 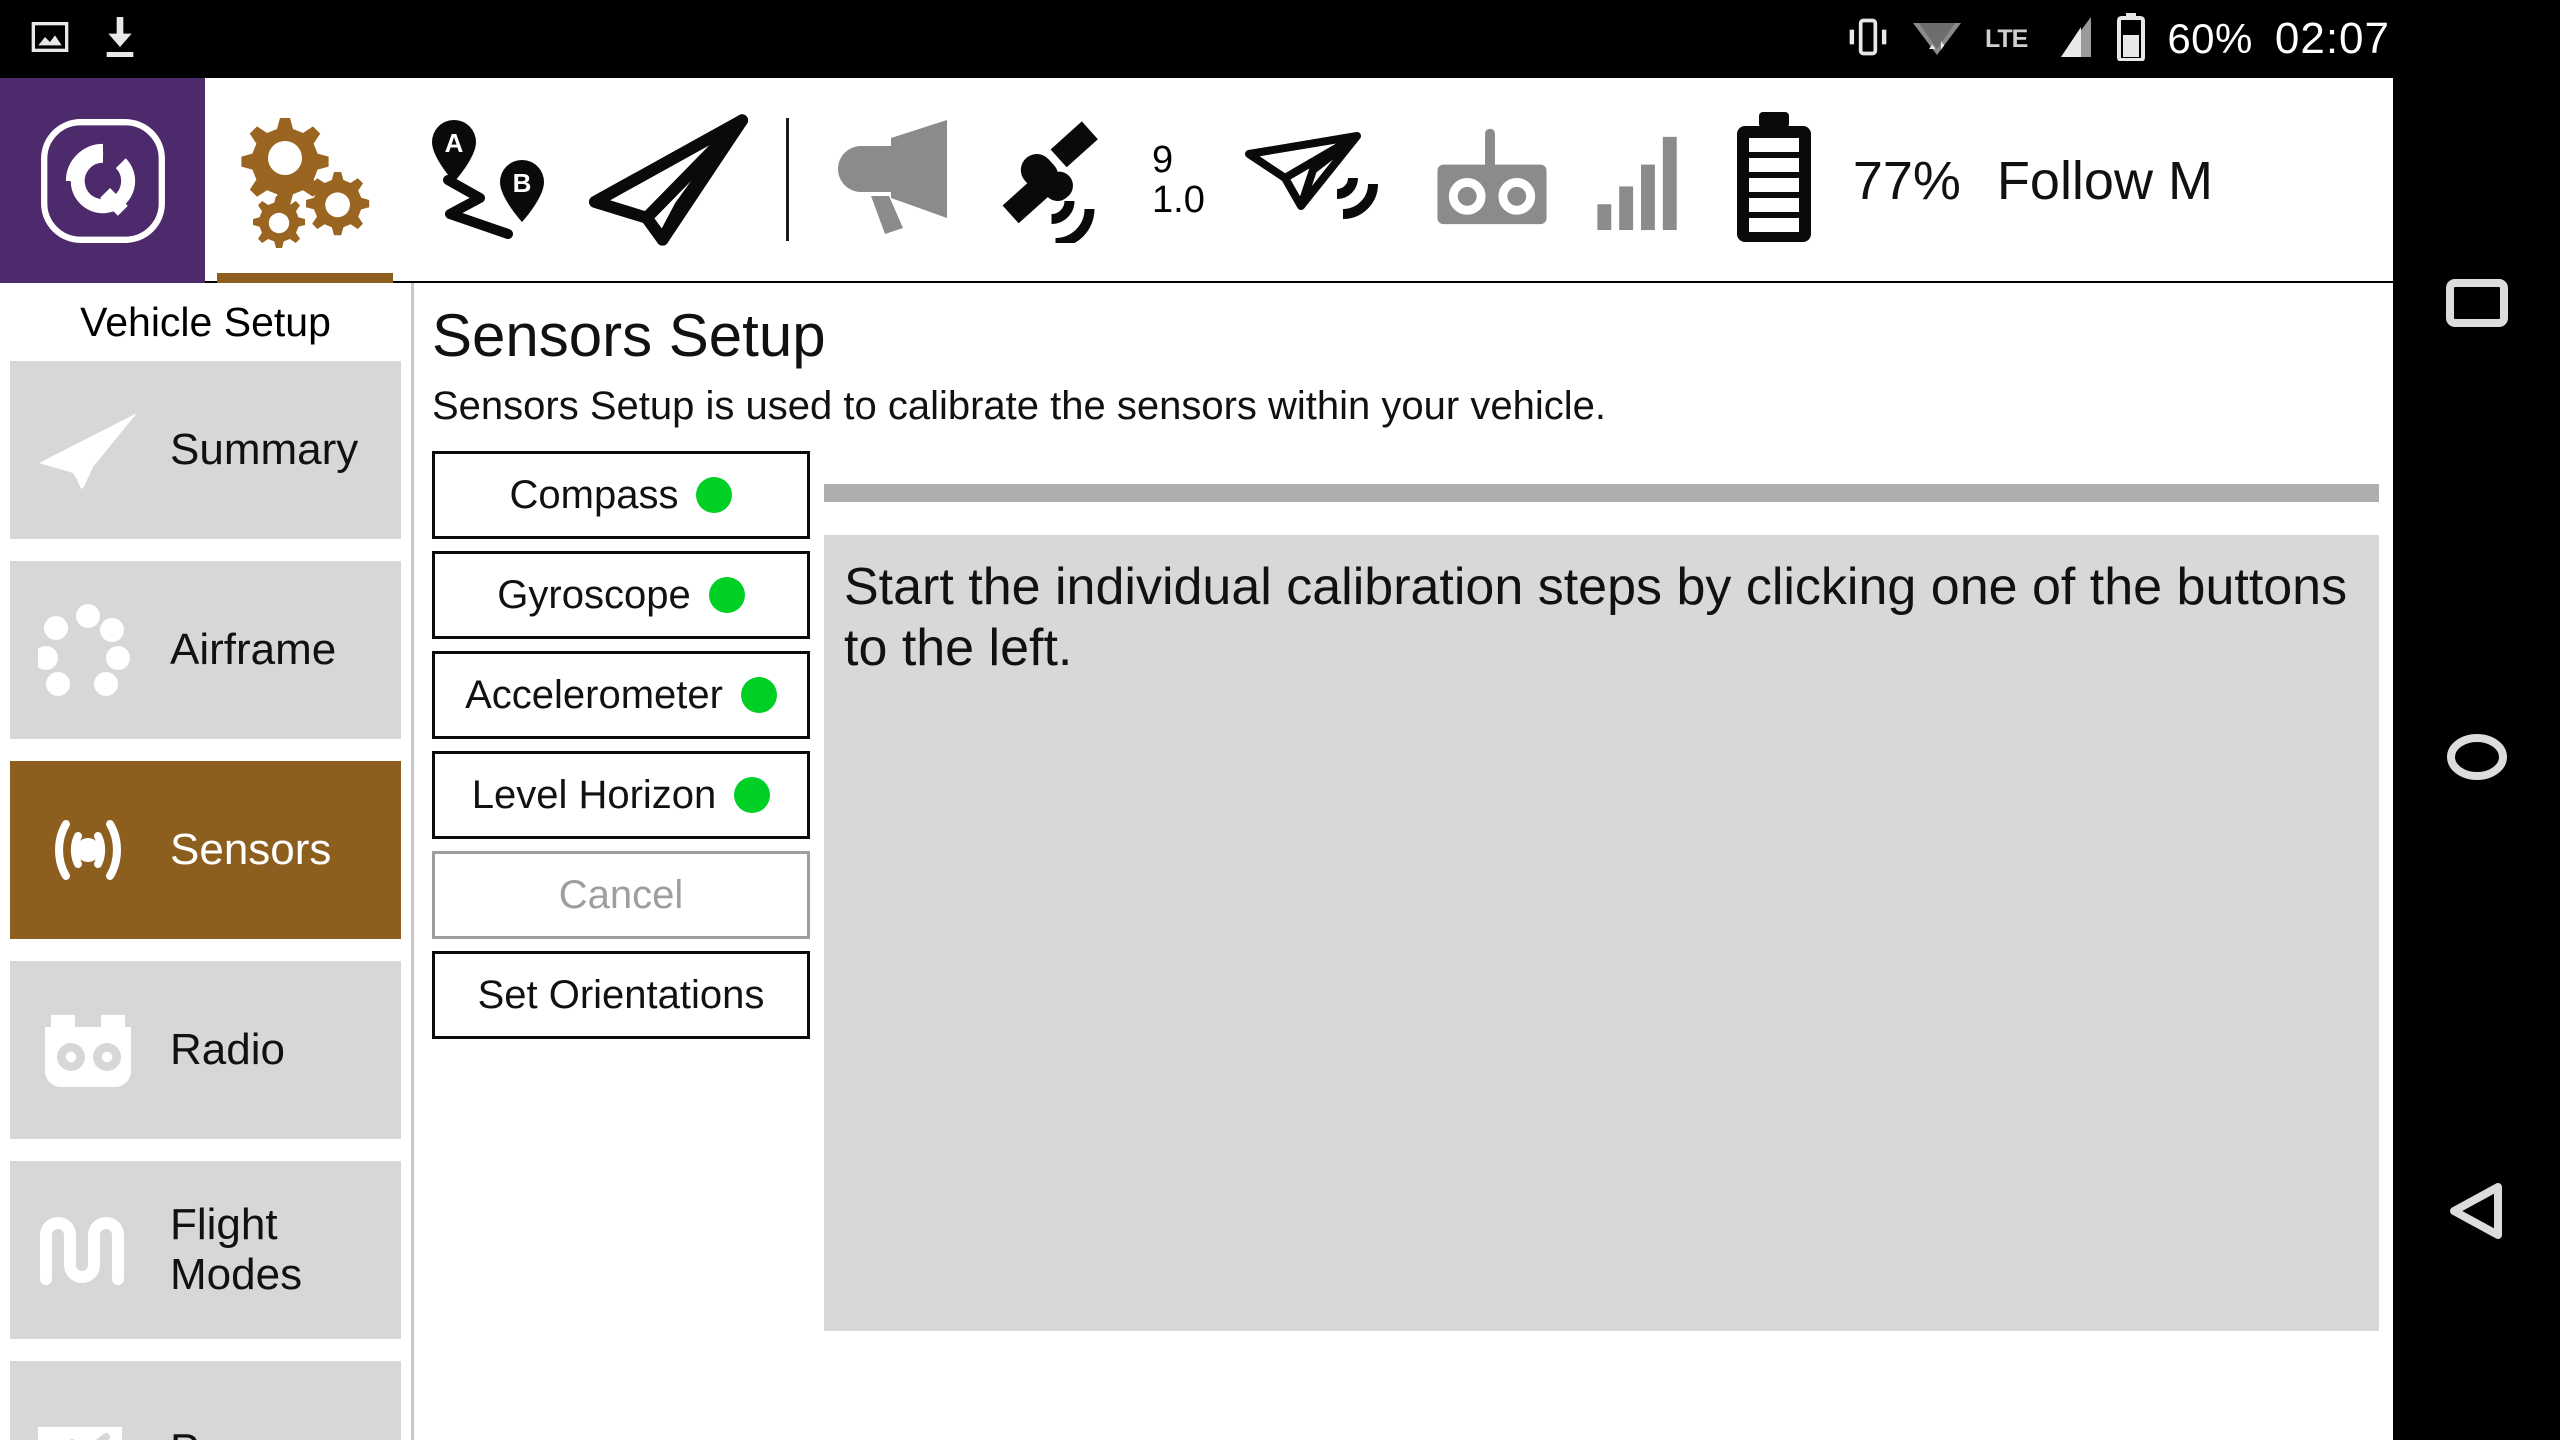 What do you see at coordinates (1774, 180) in the screenshot?
I see `battery-full-icon` at bounding box center [1774, 180].